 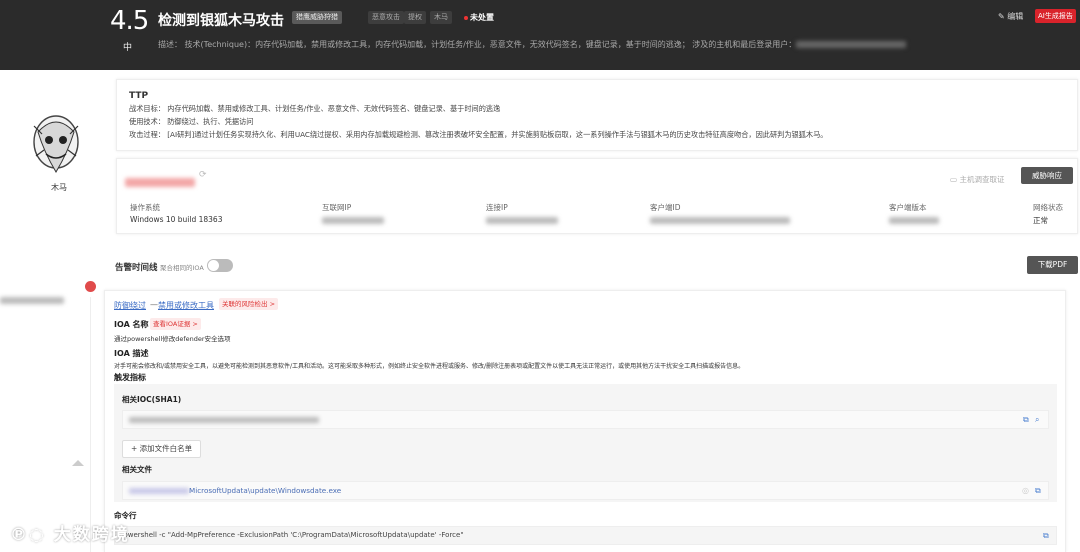 I want to click on severity-level: 中, so click(x=128, y=48).